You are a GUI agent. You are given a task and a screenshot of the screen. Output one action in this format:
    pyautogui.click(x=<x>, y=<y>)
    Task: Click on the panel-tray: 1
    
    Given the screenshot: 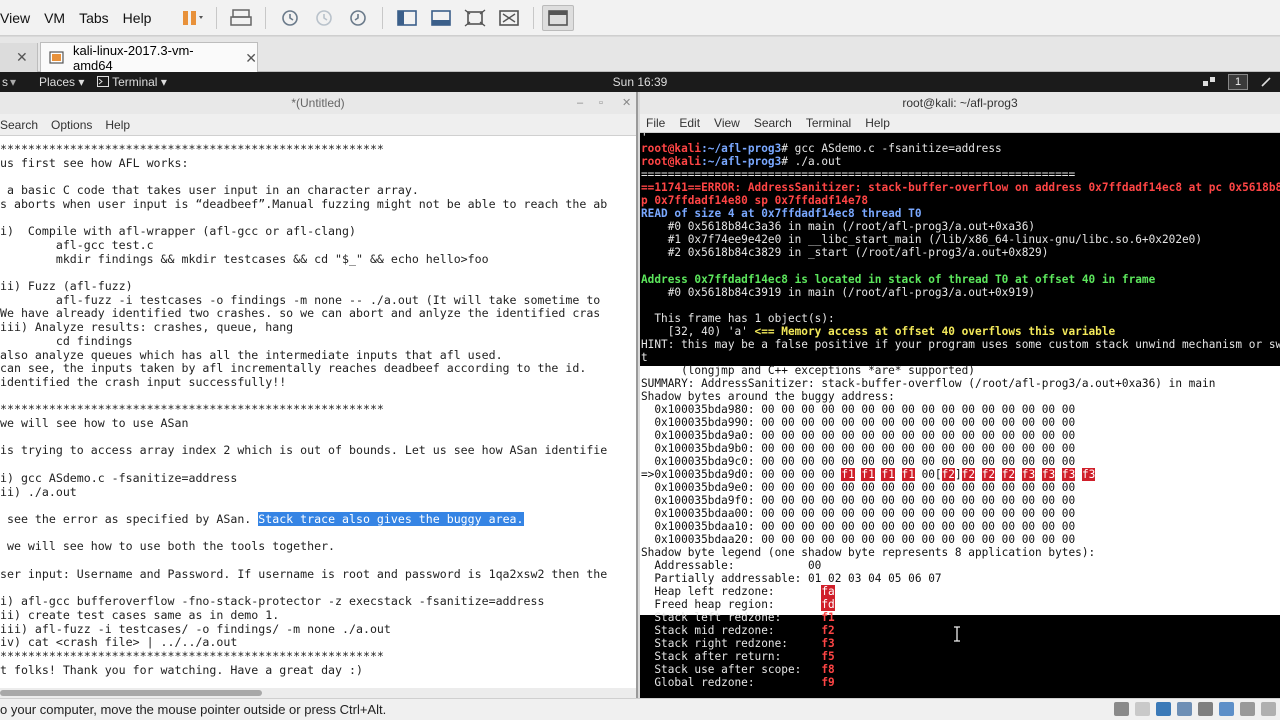 What is the action you would take?
    pyautogui.click(x=1237, y=82)
    